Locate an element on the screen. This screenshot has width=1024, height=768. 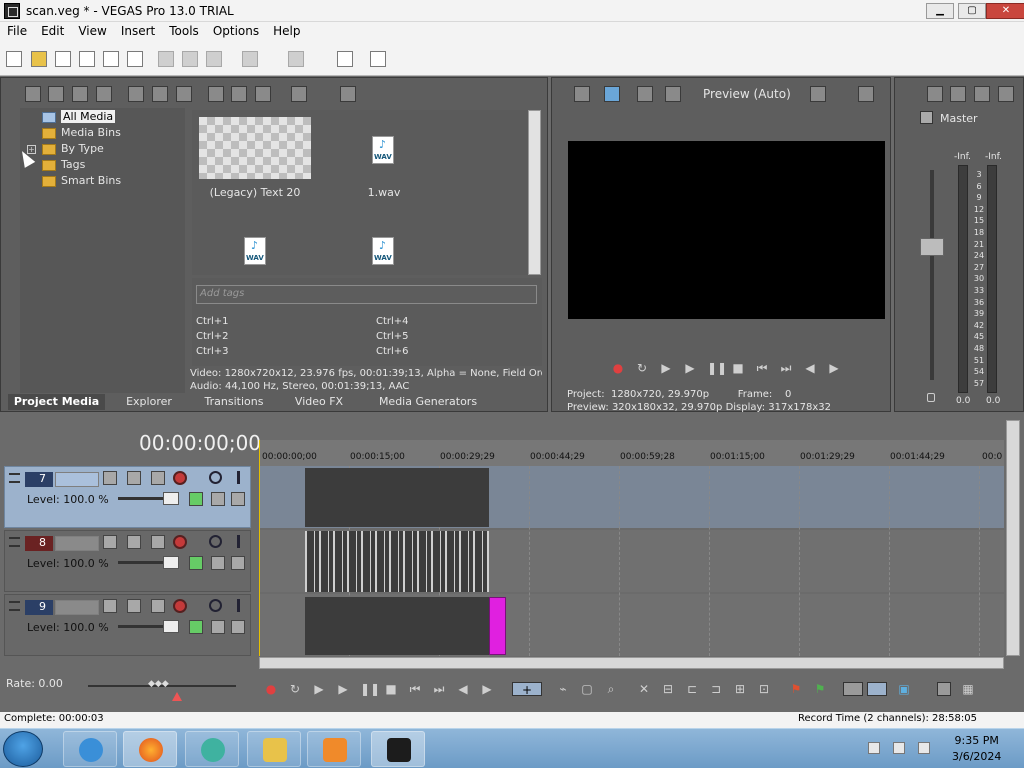
enable-snapping-icon is located at coordinates (944, 689).